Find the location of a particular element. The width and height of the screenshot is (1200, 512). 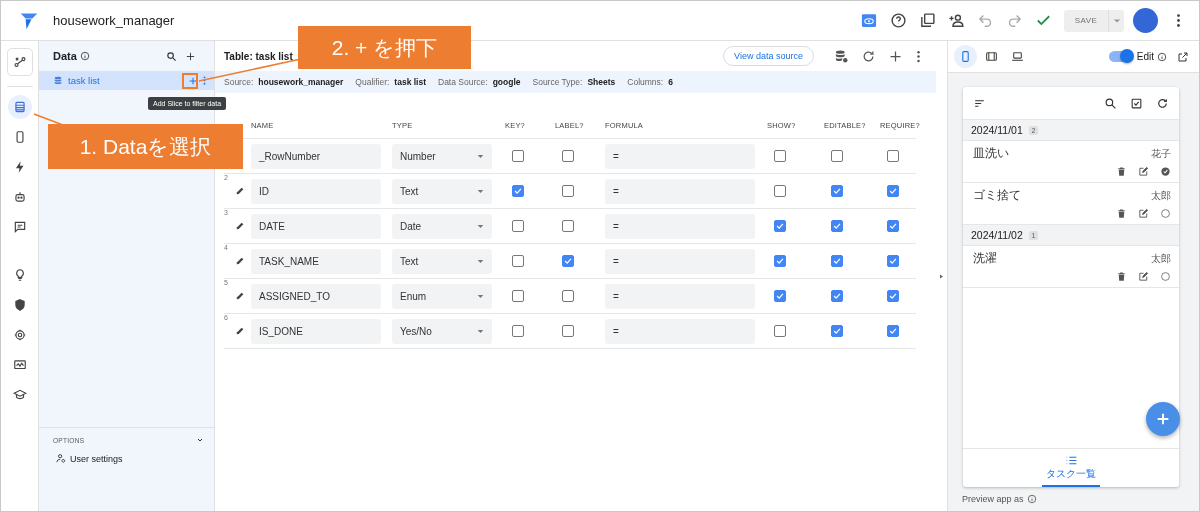

view-data-source-button: View data source is located at coordinates (768, 56).